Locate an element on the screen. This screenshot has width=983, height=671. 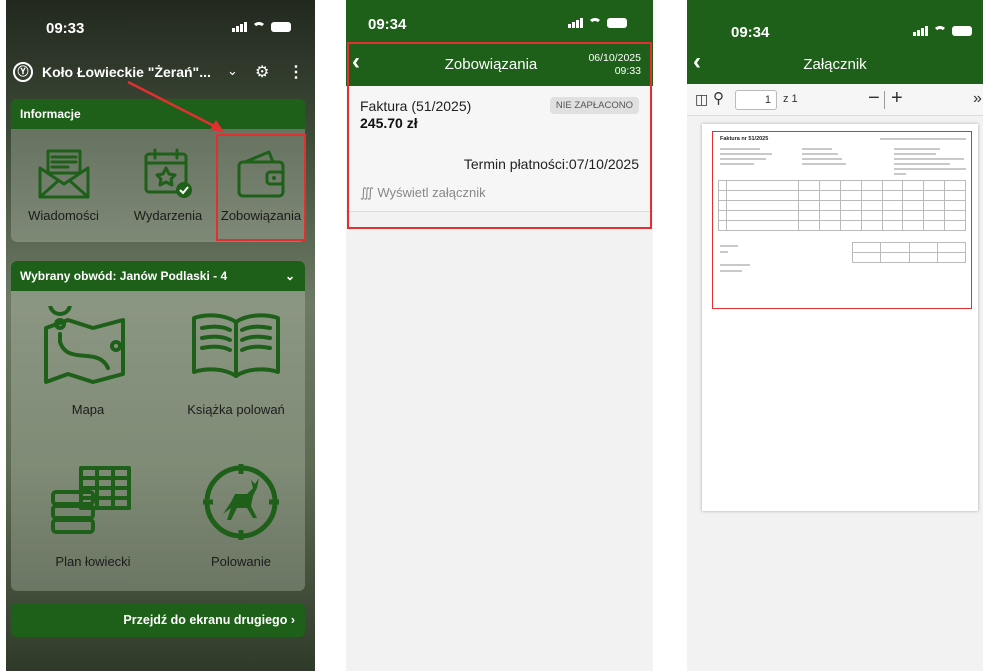
status-time: 09:33 is located at coordinates (65, 28).